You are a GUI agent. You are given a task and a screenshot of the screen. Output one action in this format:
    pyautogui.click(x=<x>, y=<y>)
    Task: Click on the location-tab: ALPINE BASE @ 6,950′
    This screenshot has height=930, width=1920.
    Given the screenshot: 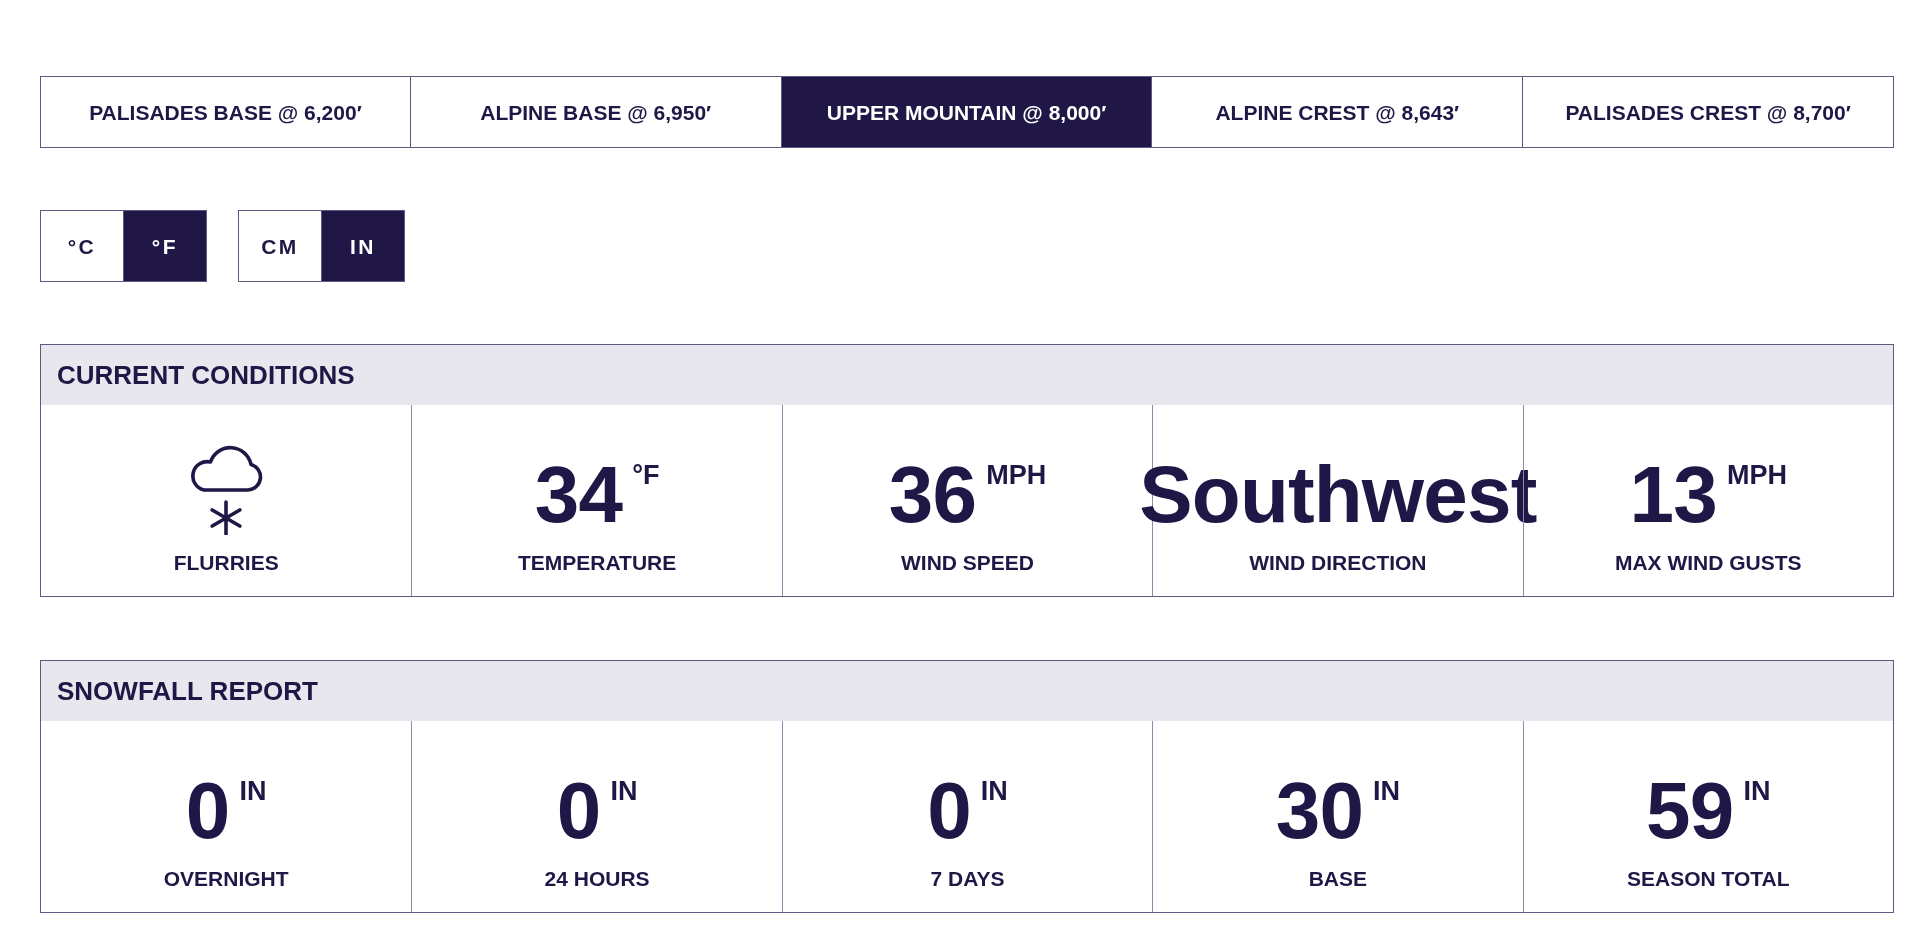 What is the action you would take?
    pyautogui.click(x=596, y=112)
    